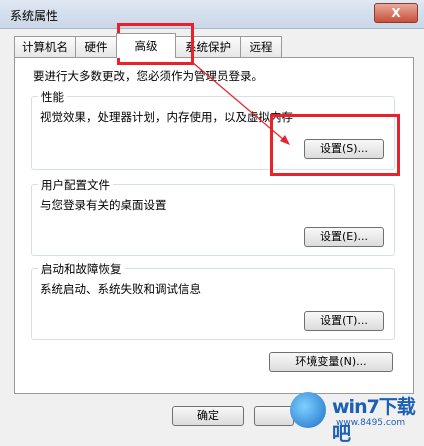 Image resolution: width=424 pixels, height=446 pixels. I want to click on watermark-logo: win7下载吧 www.8495.com, so click(353, 416).